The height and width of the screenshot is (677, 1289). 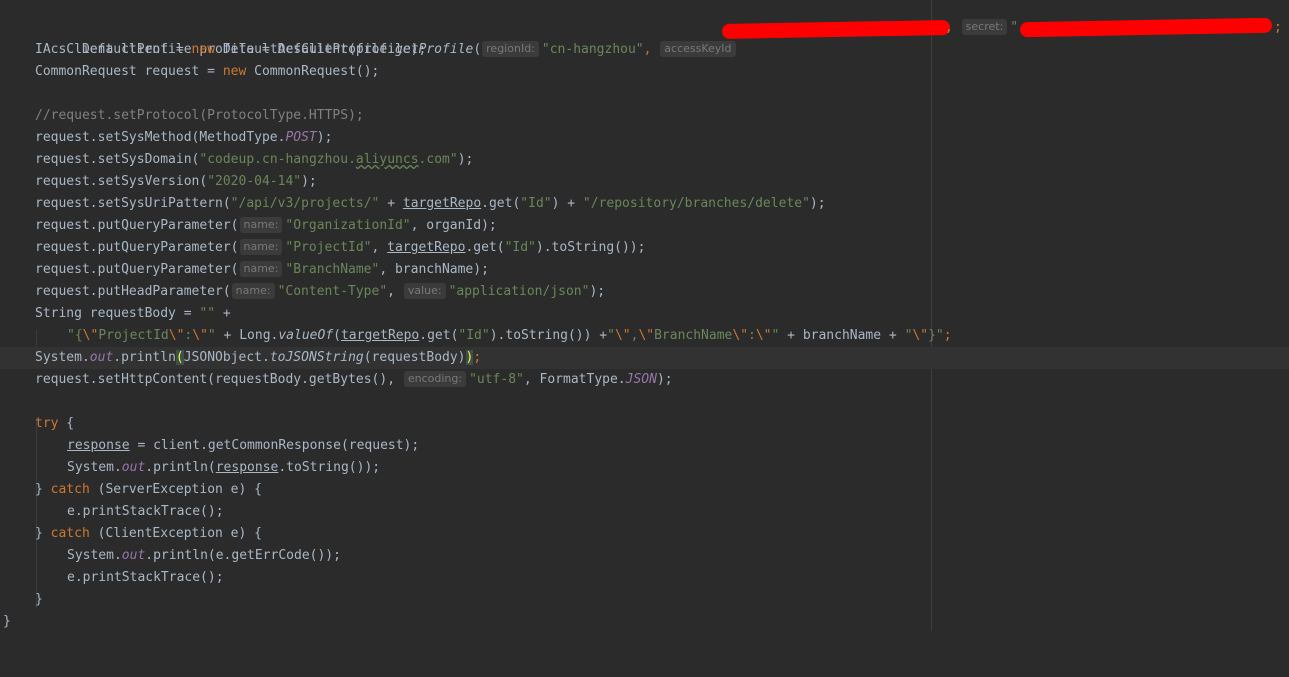 What do you see at coordinates (184, 137) in the screenshot?
I see `code-line-6: request.setSysMethod(MethodType.POST);` at bounding box center [184, 137].